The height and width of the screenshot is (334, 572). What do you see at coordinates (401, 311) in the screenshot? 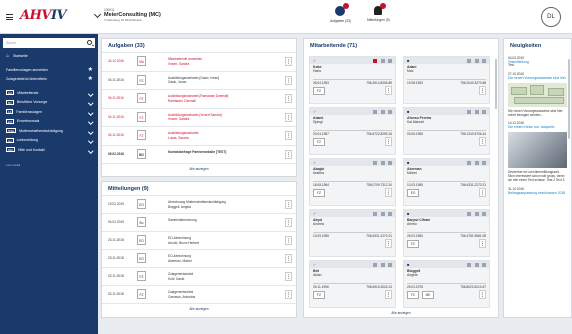
I see `employees-show-all-link: Alle anzeigen` at bounding box center [401, 311].